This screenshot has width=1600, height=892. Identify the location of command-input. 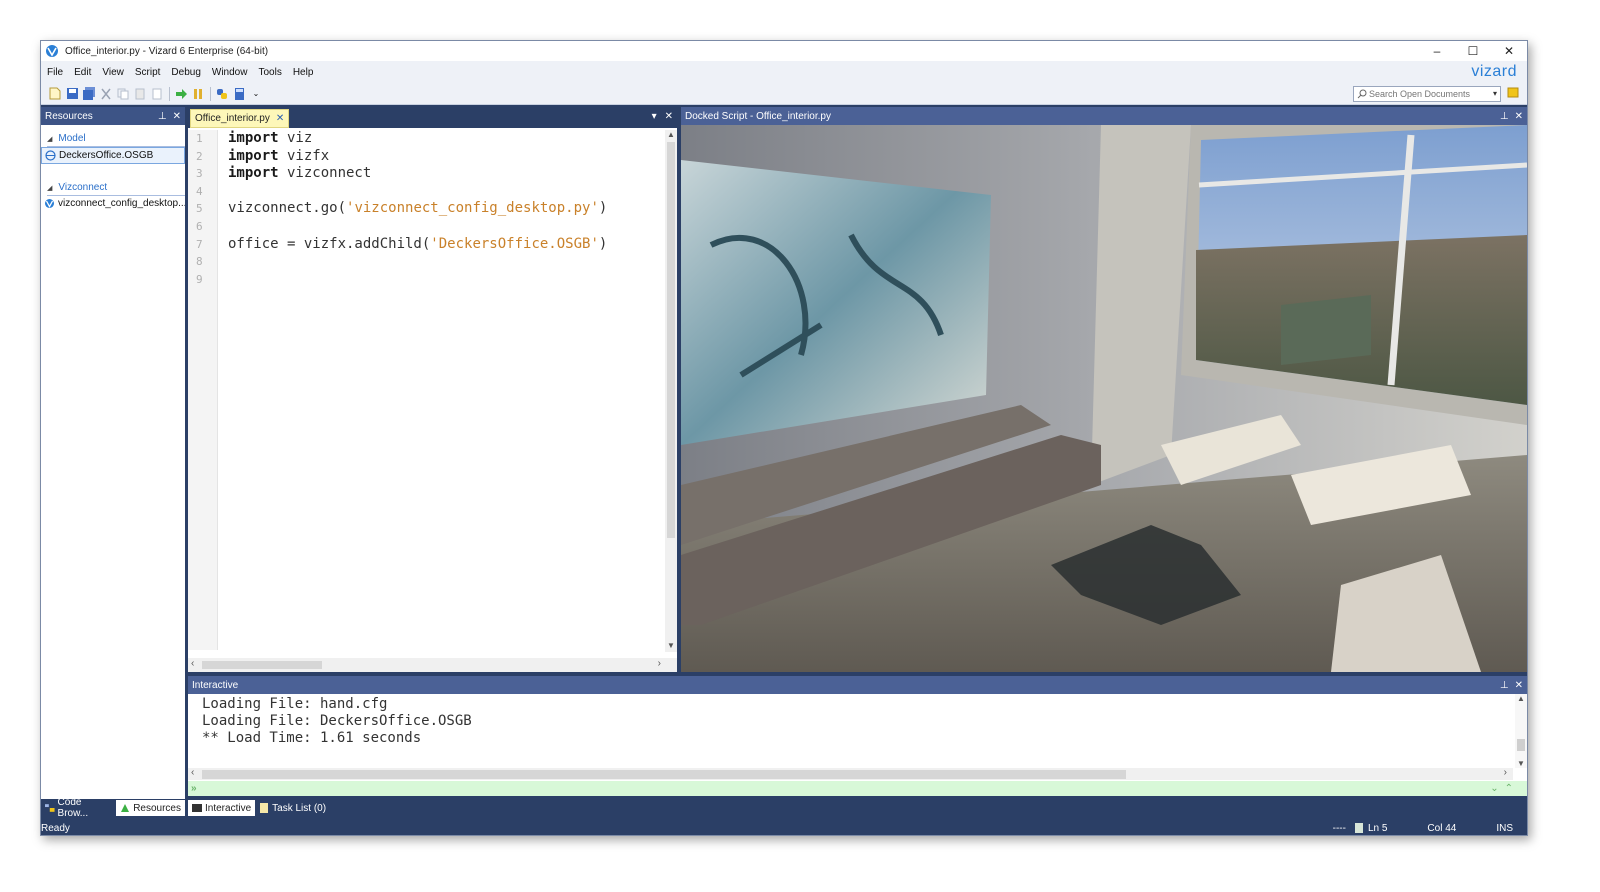
(825, 788).